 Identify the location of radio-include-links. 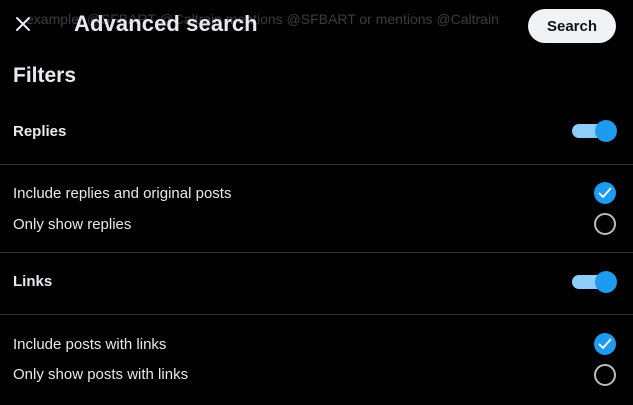
(605, 344).